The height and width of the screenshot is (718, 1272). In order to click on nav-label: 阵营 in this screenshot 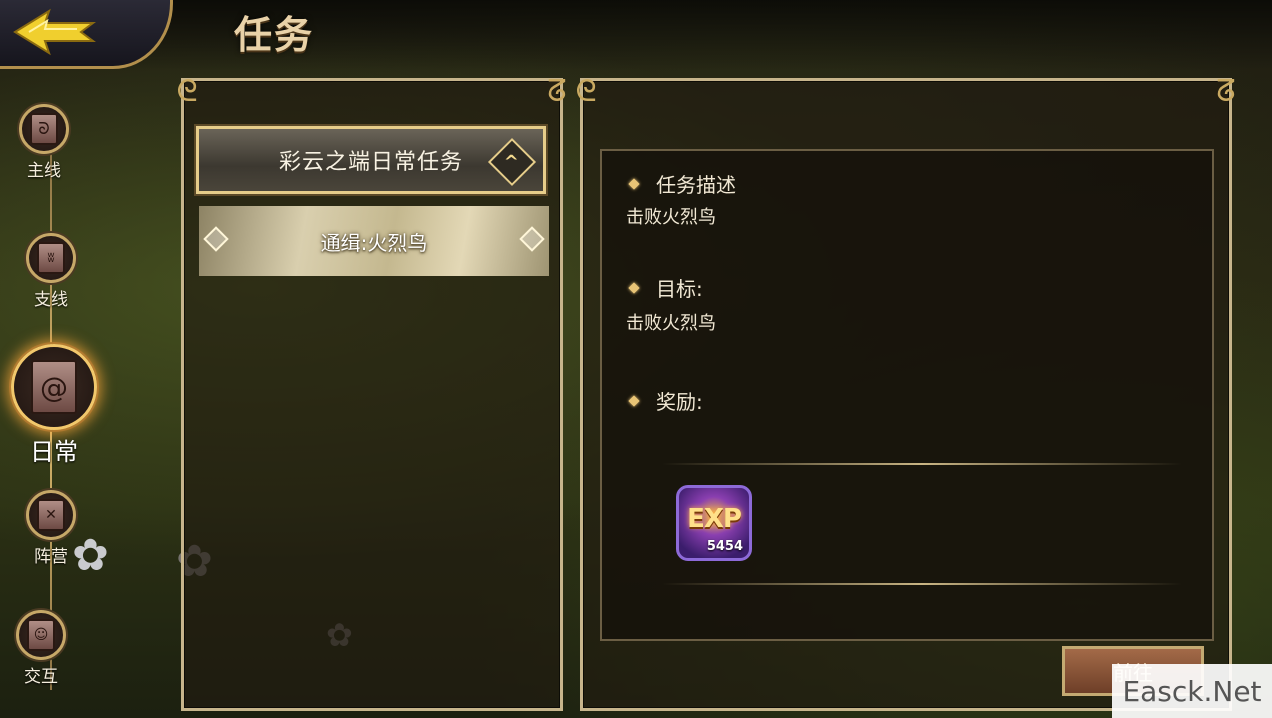, I will do `click(51, 557)`.